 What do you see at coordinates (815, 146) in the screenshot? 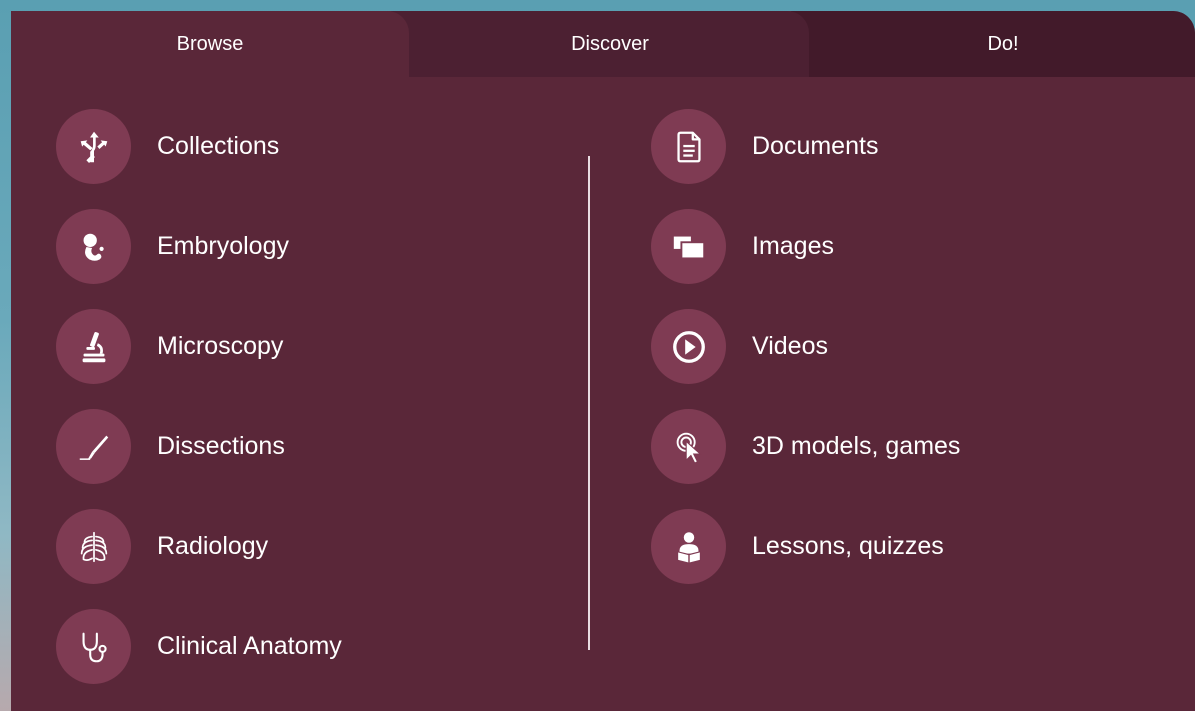
I see `item-label: Documents` at bounding box center [815, 146].